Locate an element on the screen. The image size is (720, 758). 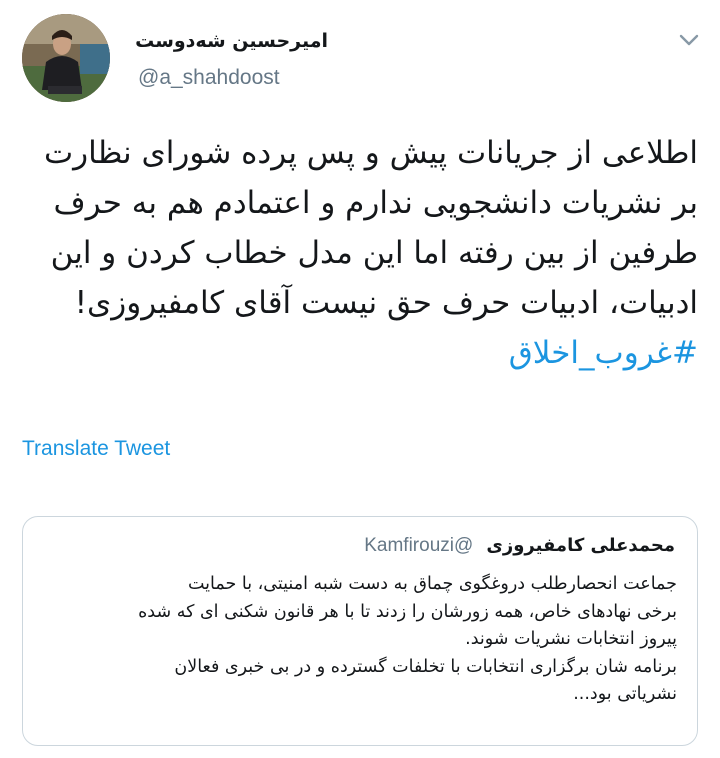
tweet-menu-button is located at coordinates (689, 40).